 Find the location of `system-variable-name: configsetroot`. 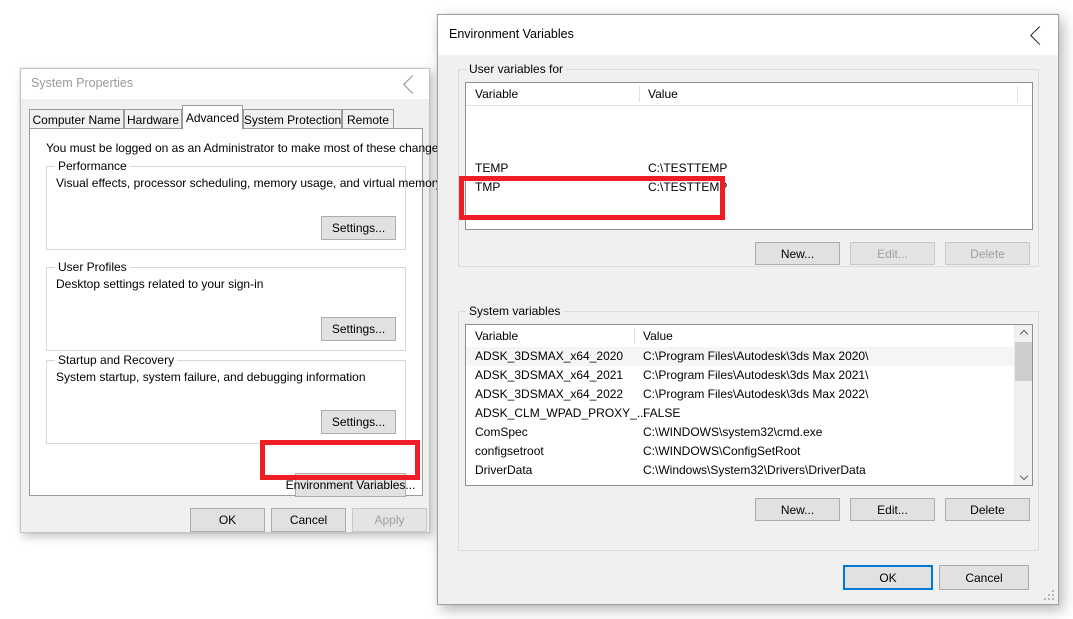

system-variable-name: configsetroot is located at coordinates (509, 451).